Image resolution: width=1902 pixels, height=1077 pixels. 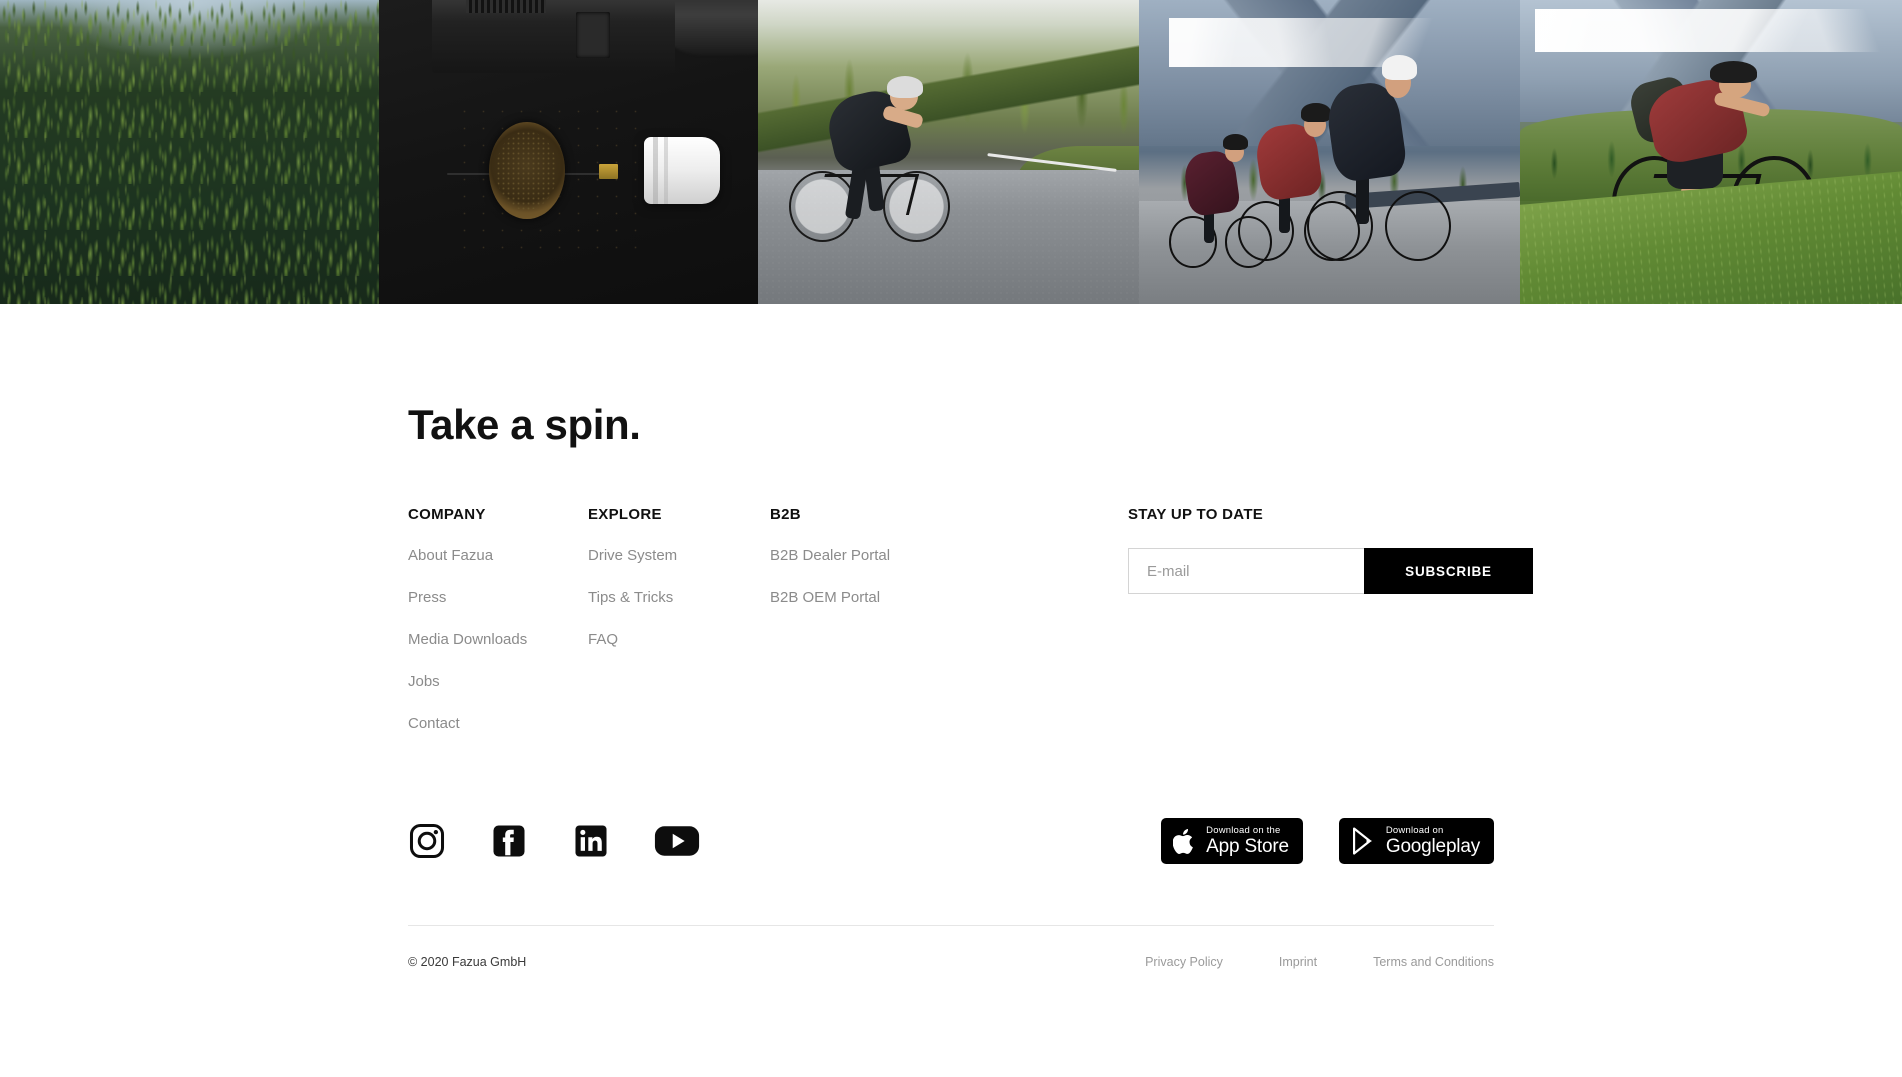 I want to click on app-store-badge: Download on the App Store, so click(x=1232, y=841).